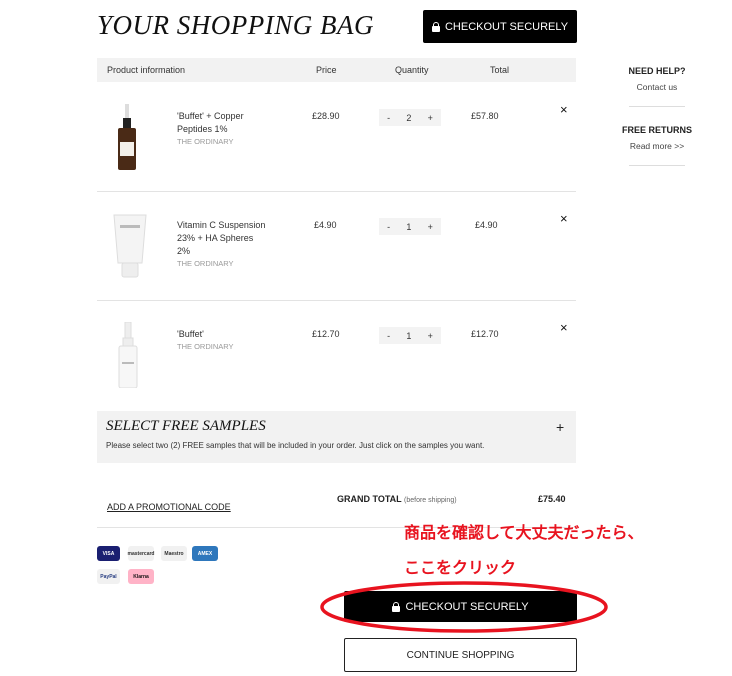 The width and height of the screenshot is (732, 676). I want to click on checkout-top-label: CHECKOUT SECURELY, so click(506, 26).